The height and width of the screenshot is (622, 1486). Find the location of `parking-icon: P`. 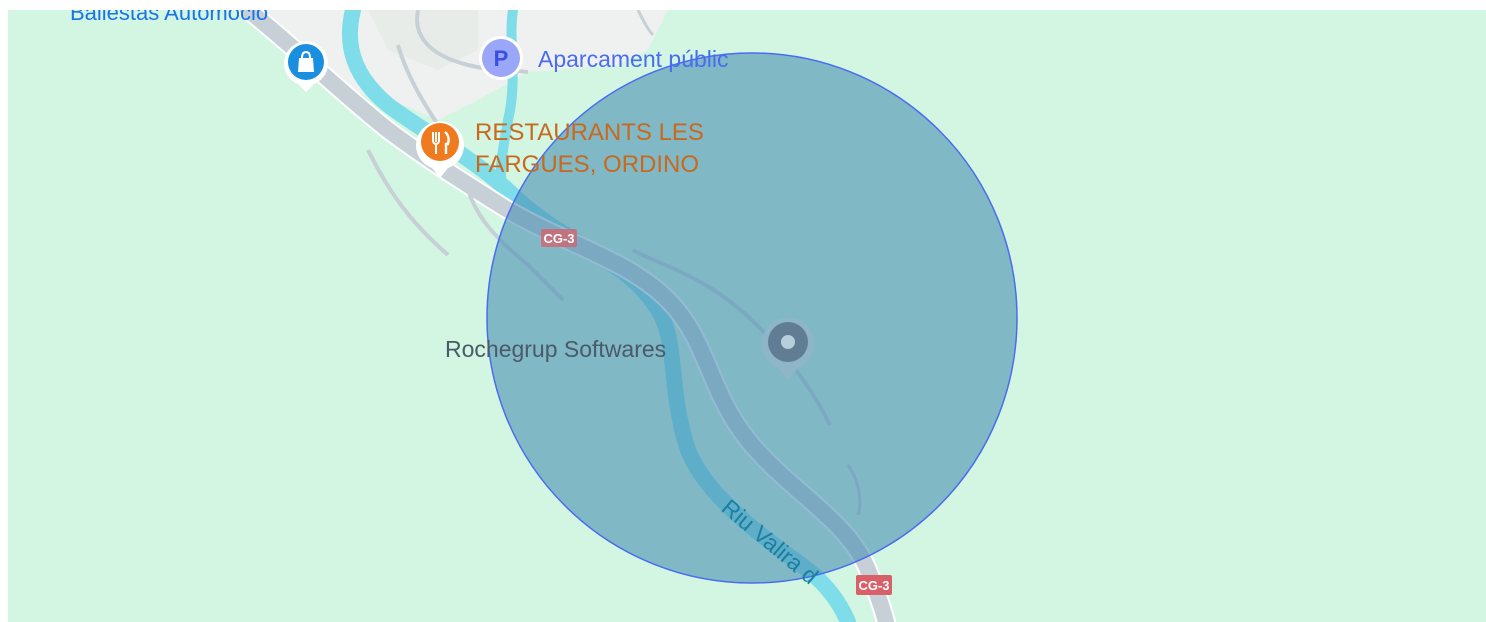

parking-icon: P is located at coordinates (501, 58).